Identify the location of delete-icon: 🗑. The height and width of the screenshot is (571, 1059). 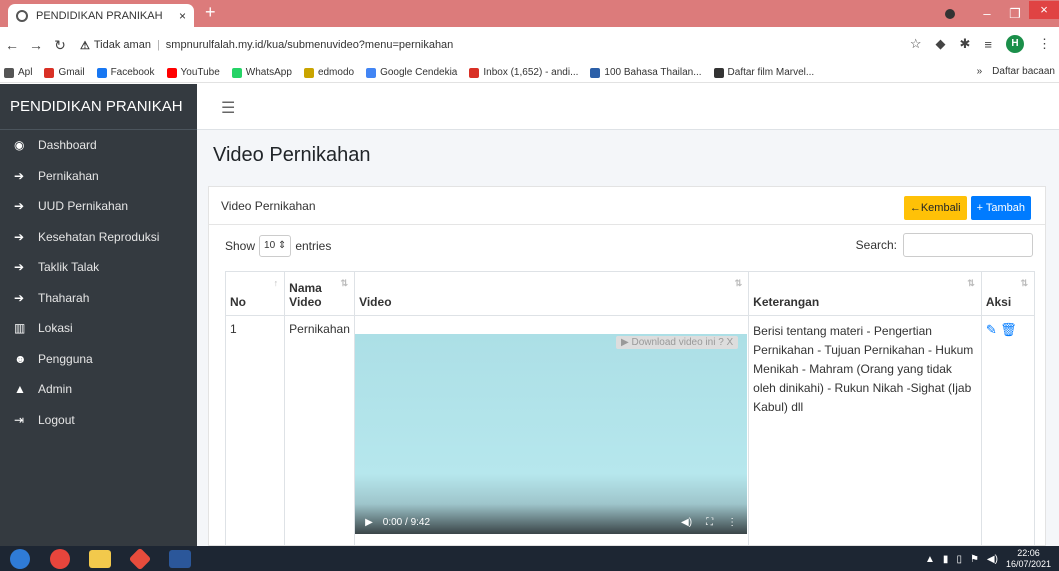
(1008, 329).